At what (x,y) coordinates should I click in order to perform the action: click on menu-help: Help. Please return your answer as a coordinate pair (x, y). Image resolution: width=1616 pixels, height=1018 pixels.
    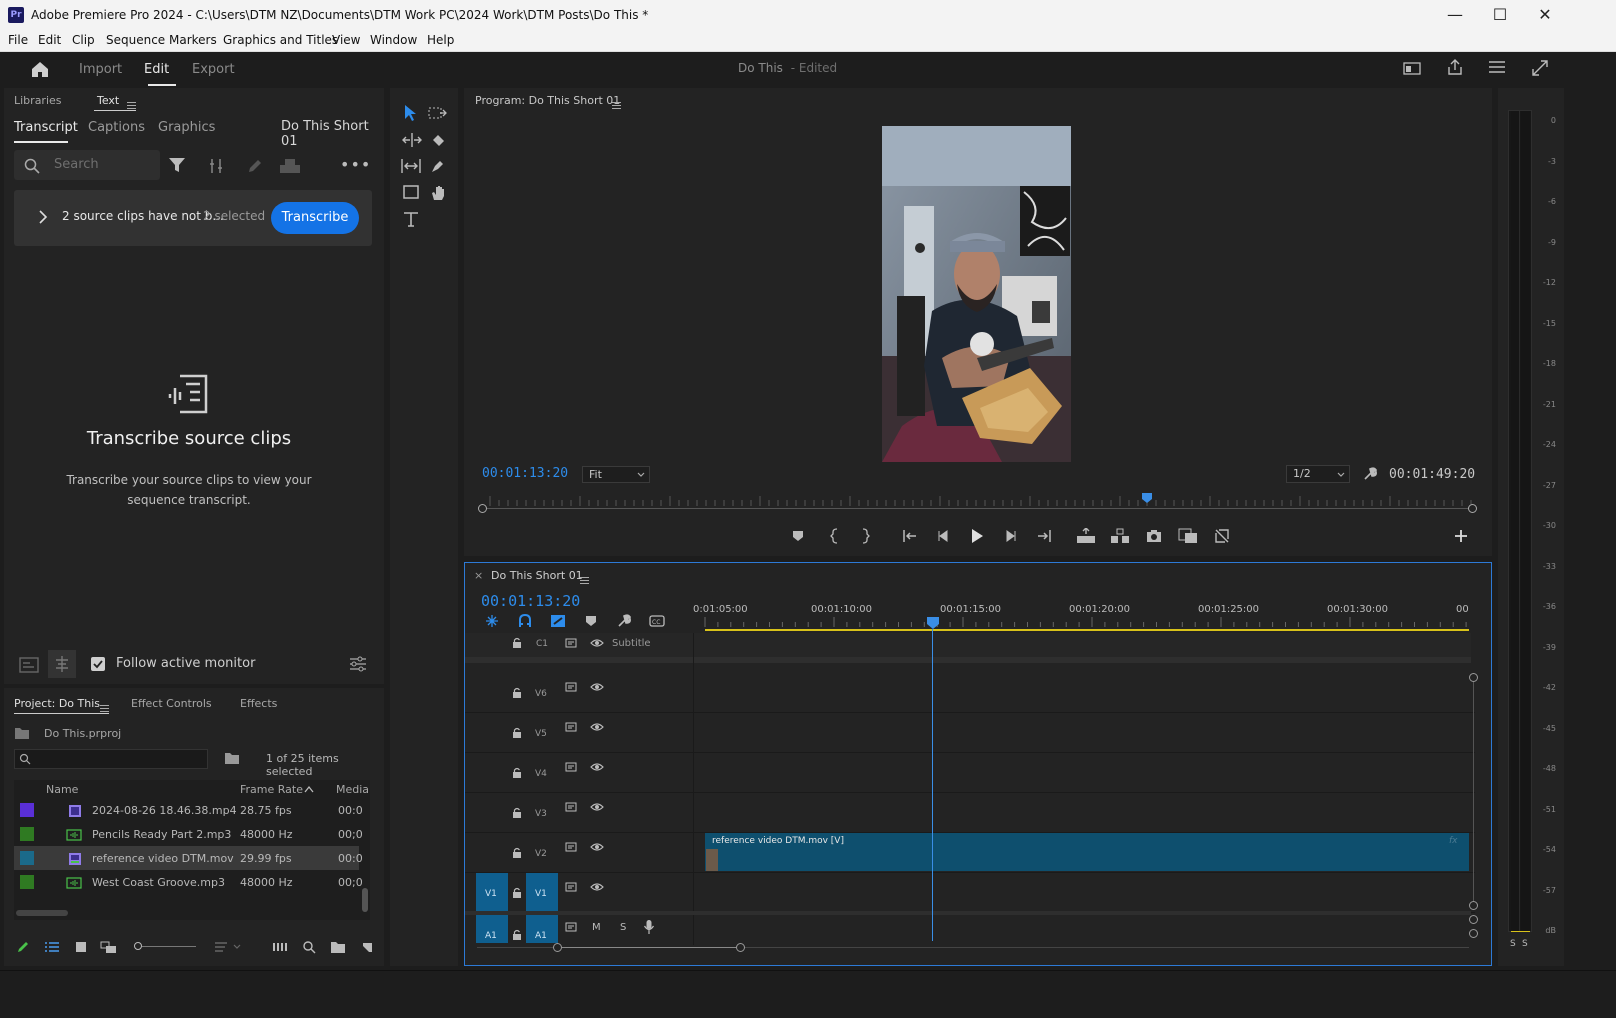
    Looking at the image, I should click on (440, 40).